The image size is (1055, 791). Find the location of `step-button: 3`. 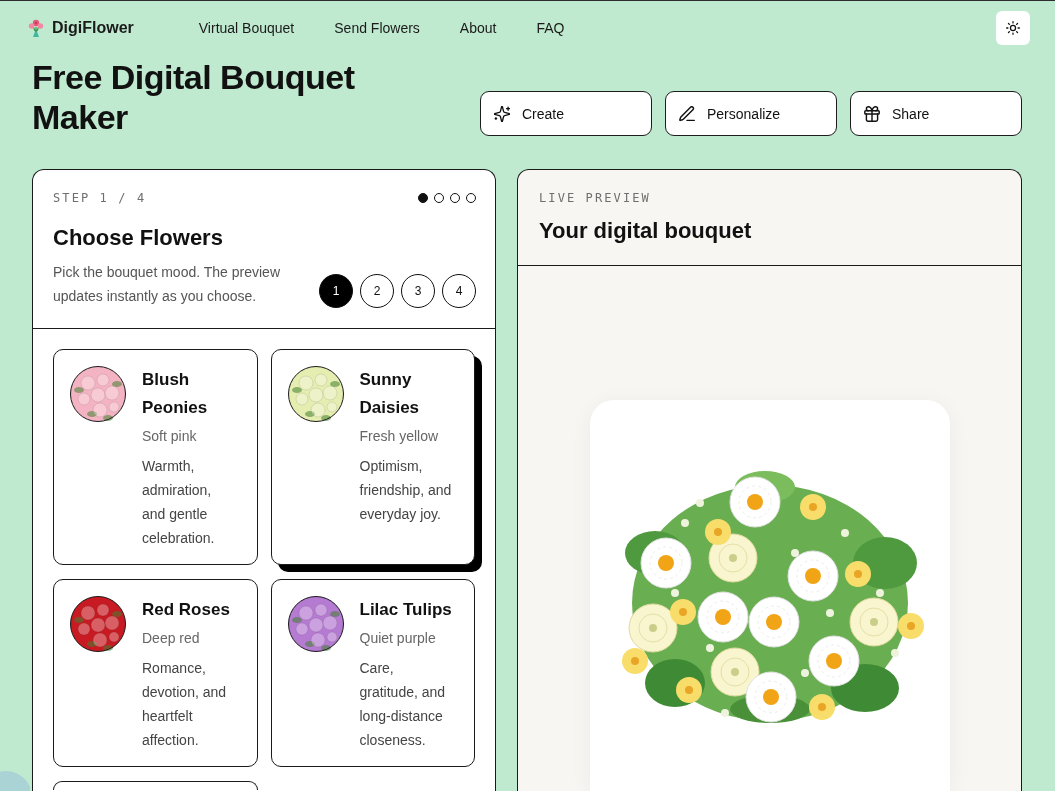

step-button: 3 is located at coordinates (418, 291).